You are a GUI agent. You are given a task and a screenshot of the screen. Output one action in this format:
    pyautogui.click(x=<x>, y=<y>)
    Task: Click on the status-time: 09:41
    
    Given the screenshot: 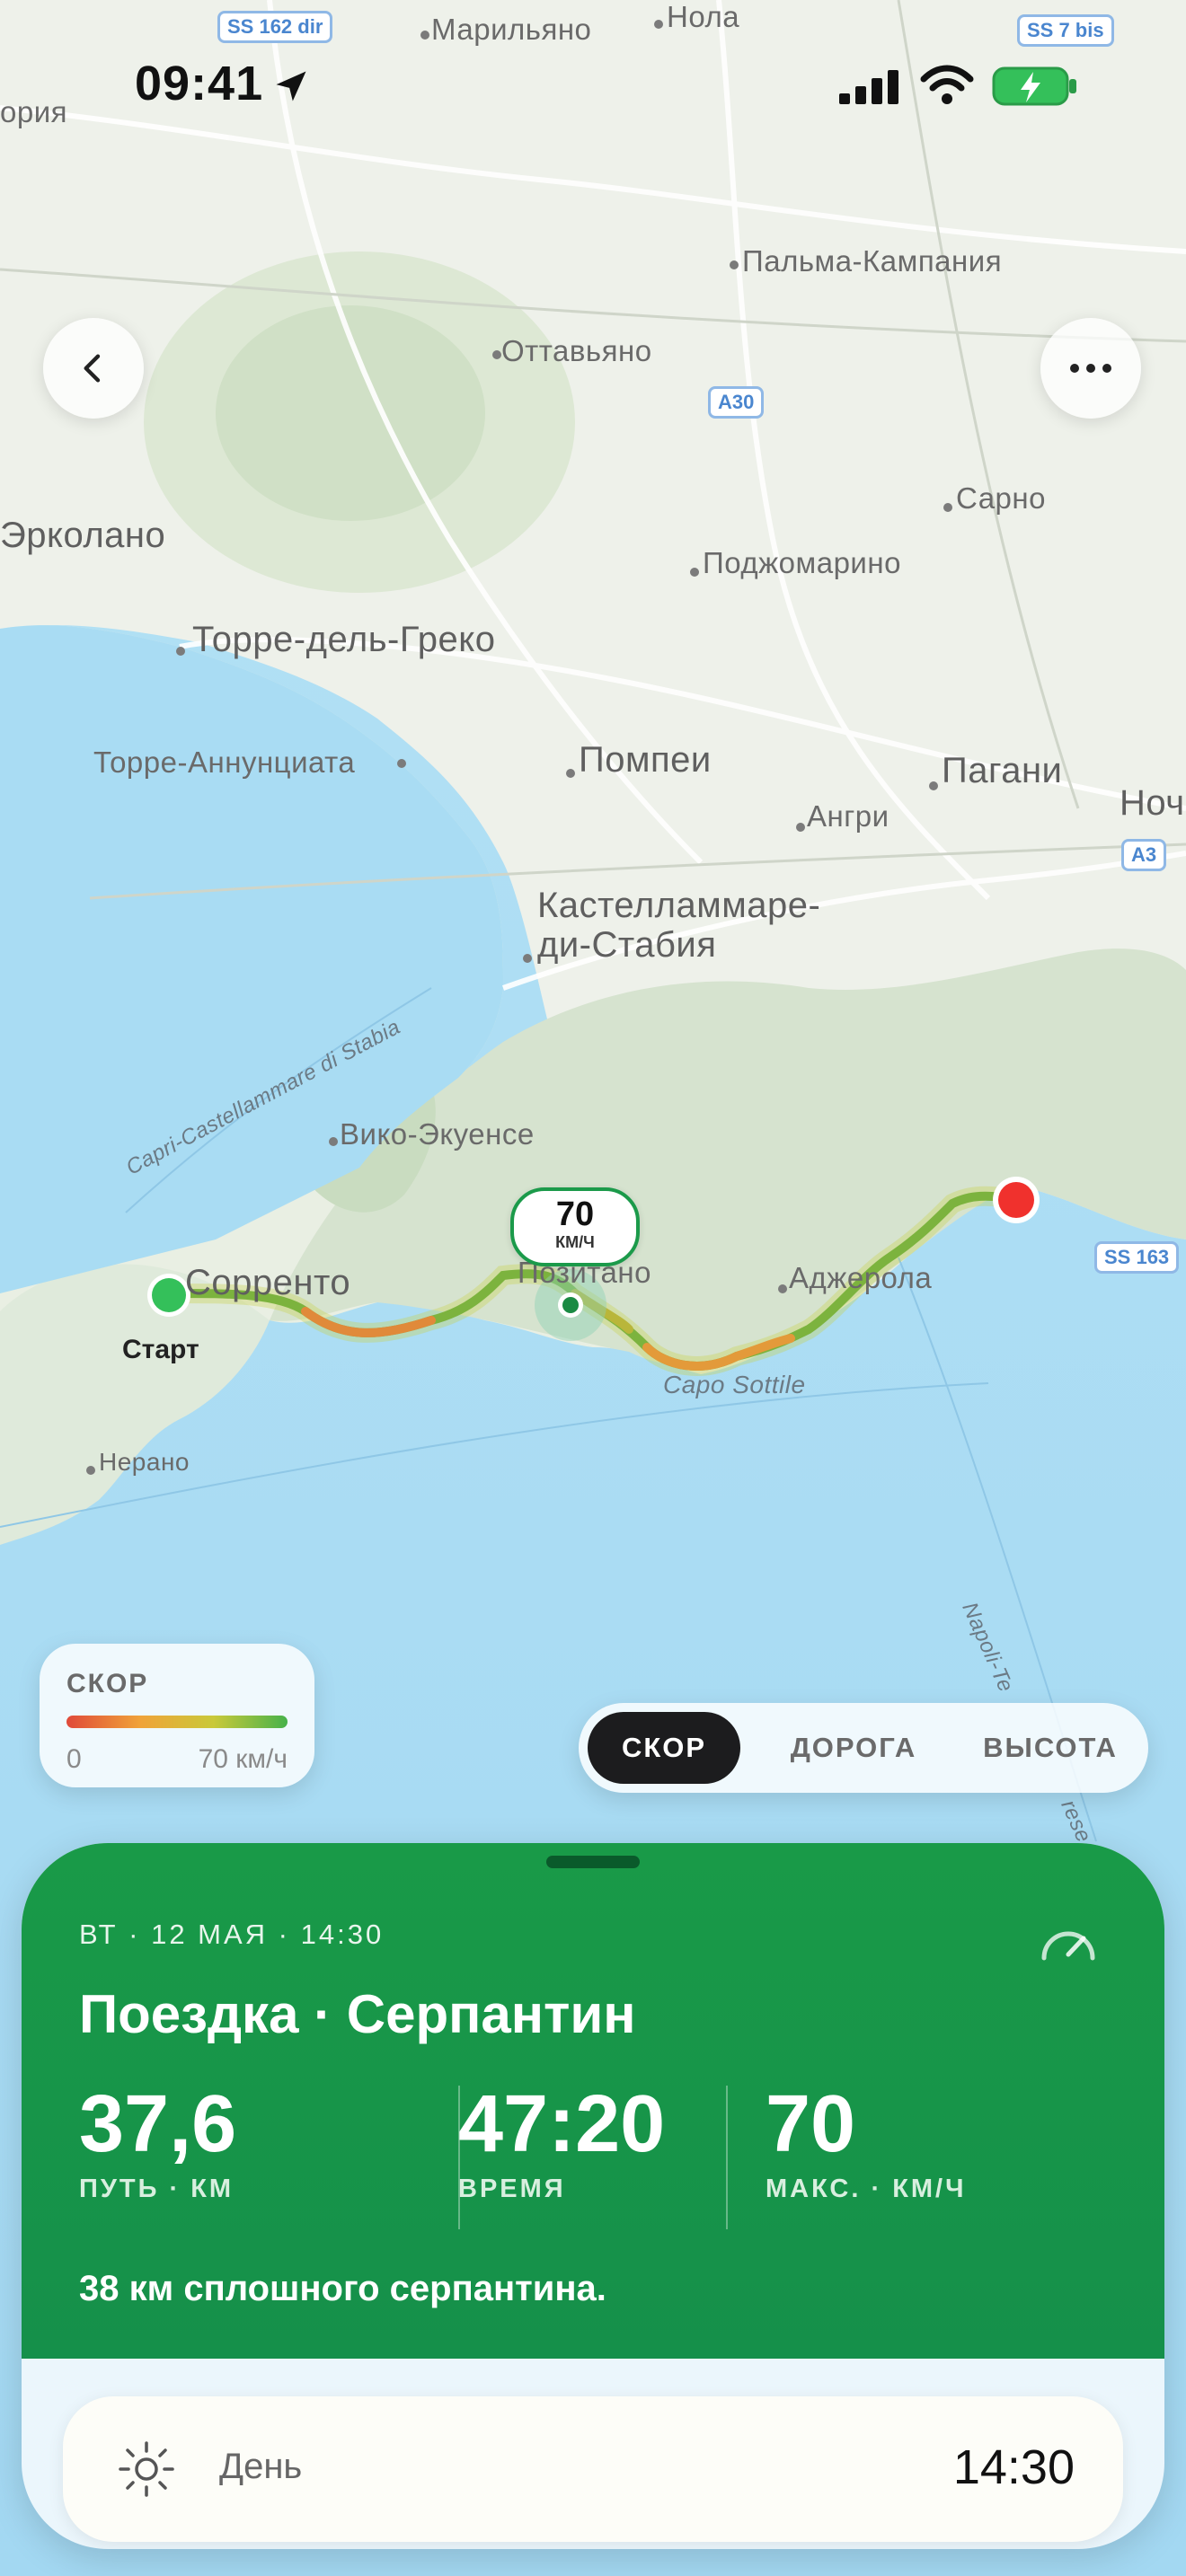 What is the action you would take?
    pyautogui.click(x=199, y=83)
    